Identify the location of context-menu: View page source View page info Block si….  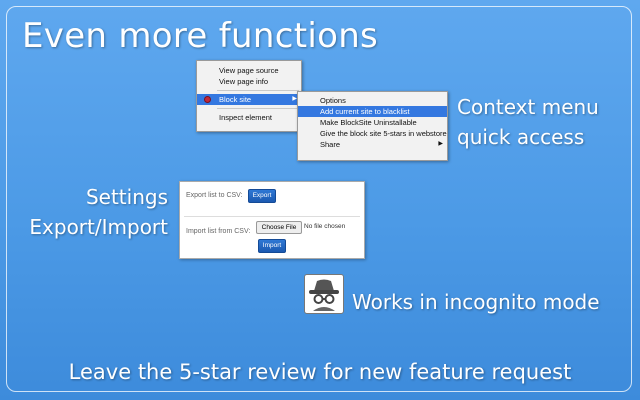
(249, 96).